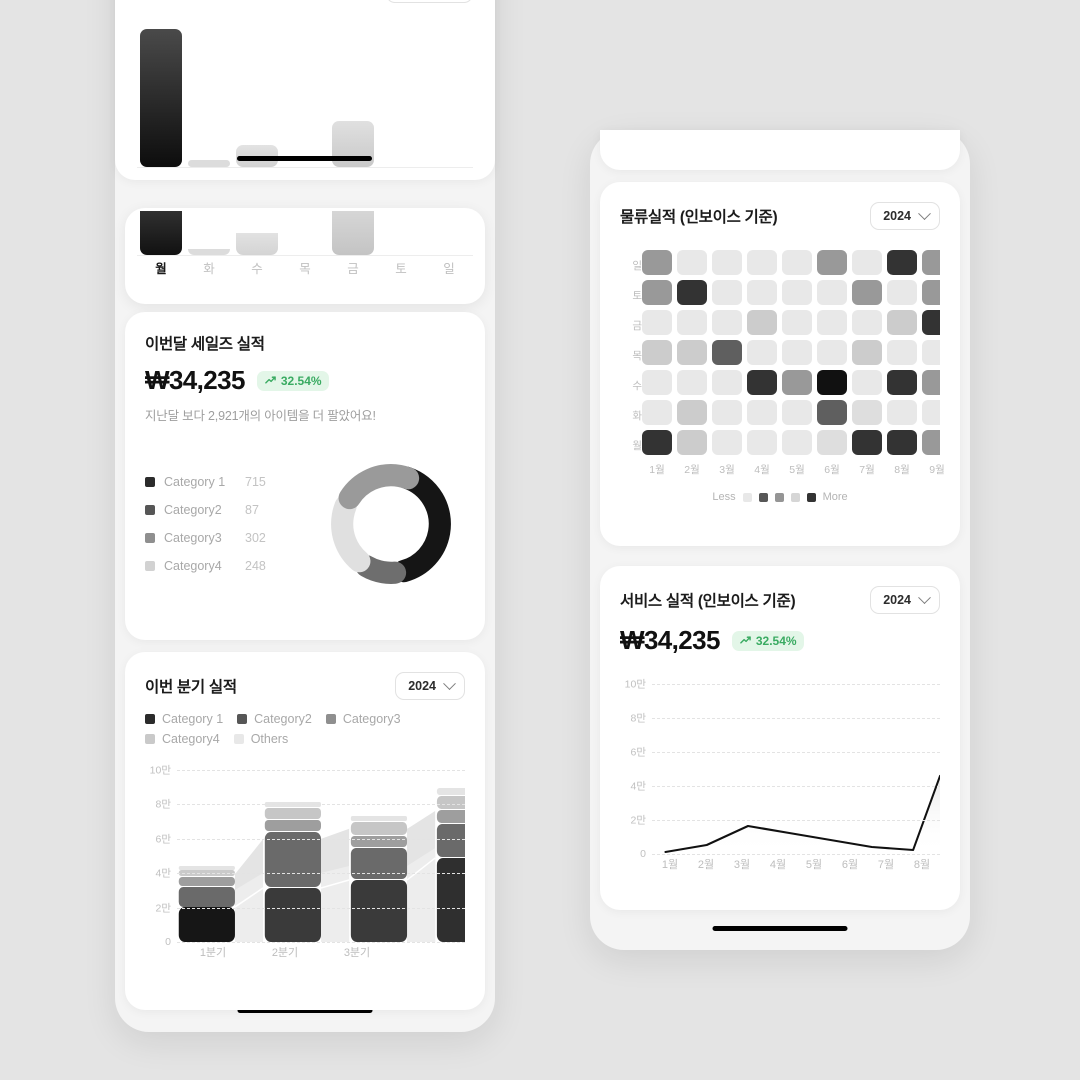 The height and width of the screenshot is (1080, 1080). Describe the element at coordinates (255, 566) in the screenshot. I see `legend-value-cat4: 248` at that location.